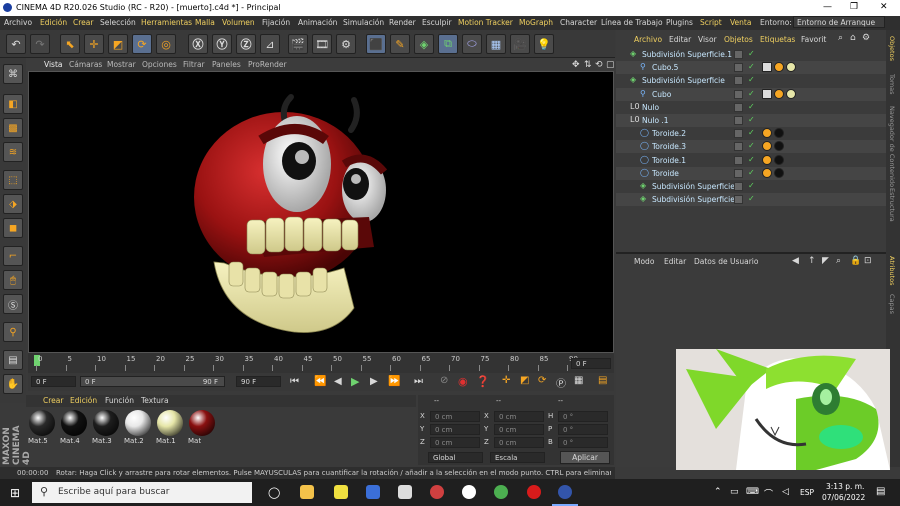  What do you see at coordinates (276, 22) in the screenshot?
I see `menu-fijacion: Fijación` at bounding box center [276, 22].